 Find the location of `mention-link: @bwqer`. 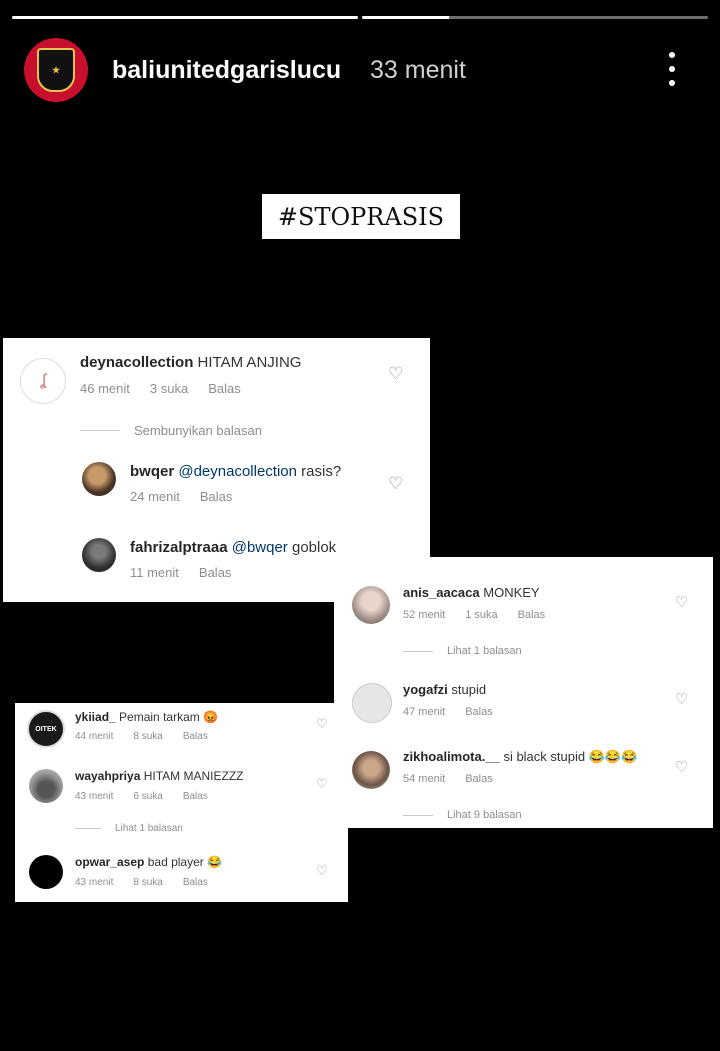

mention-link: @bwqer is located at coordinates (260, 547).